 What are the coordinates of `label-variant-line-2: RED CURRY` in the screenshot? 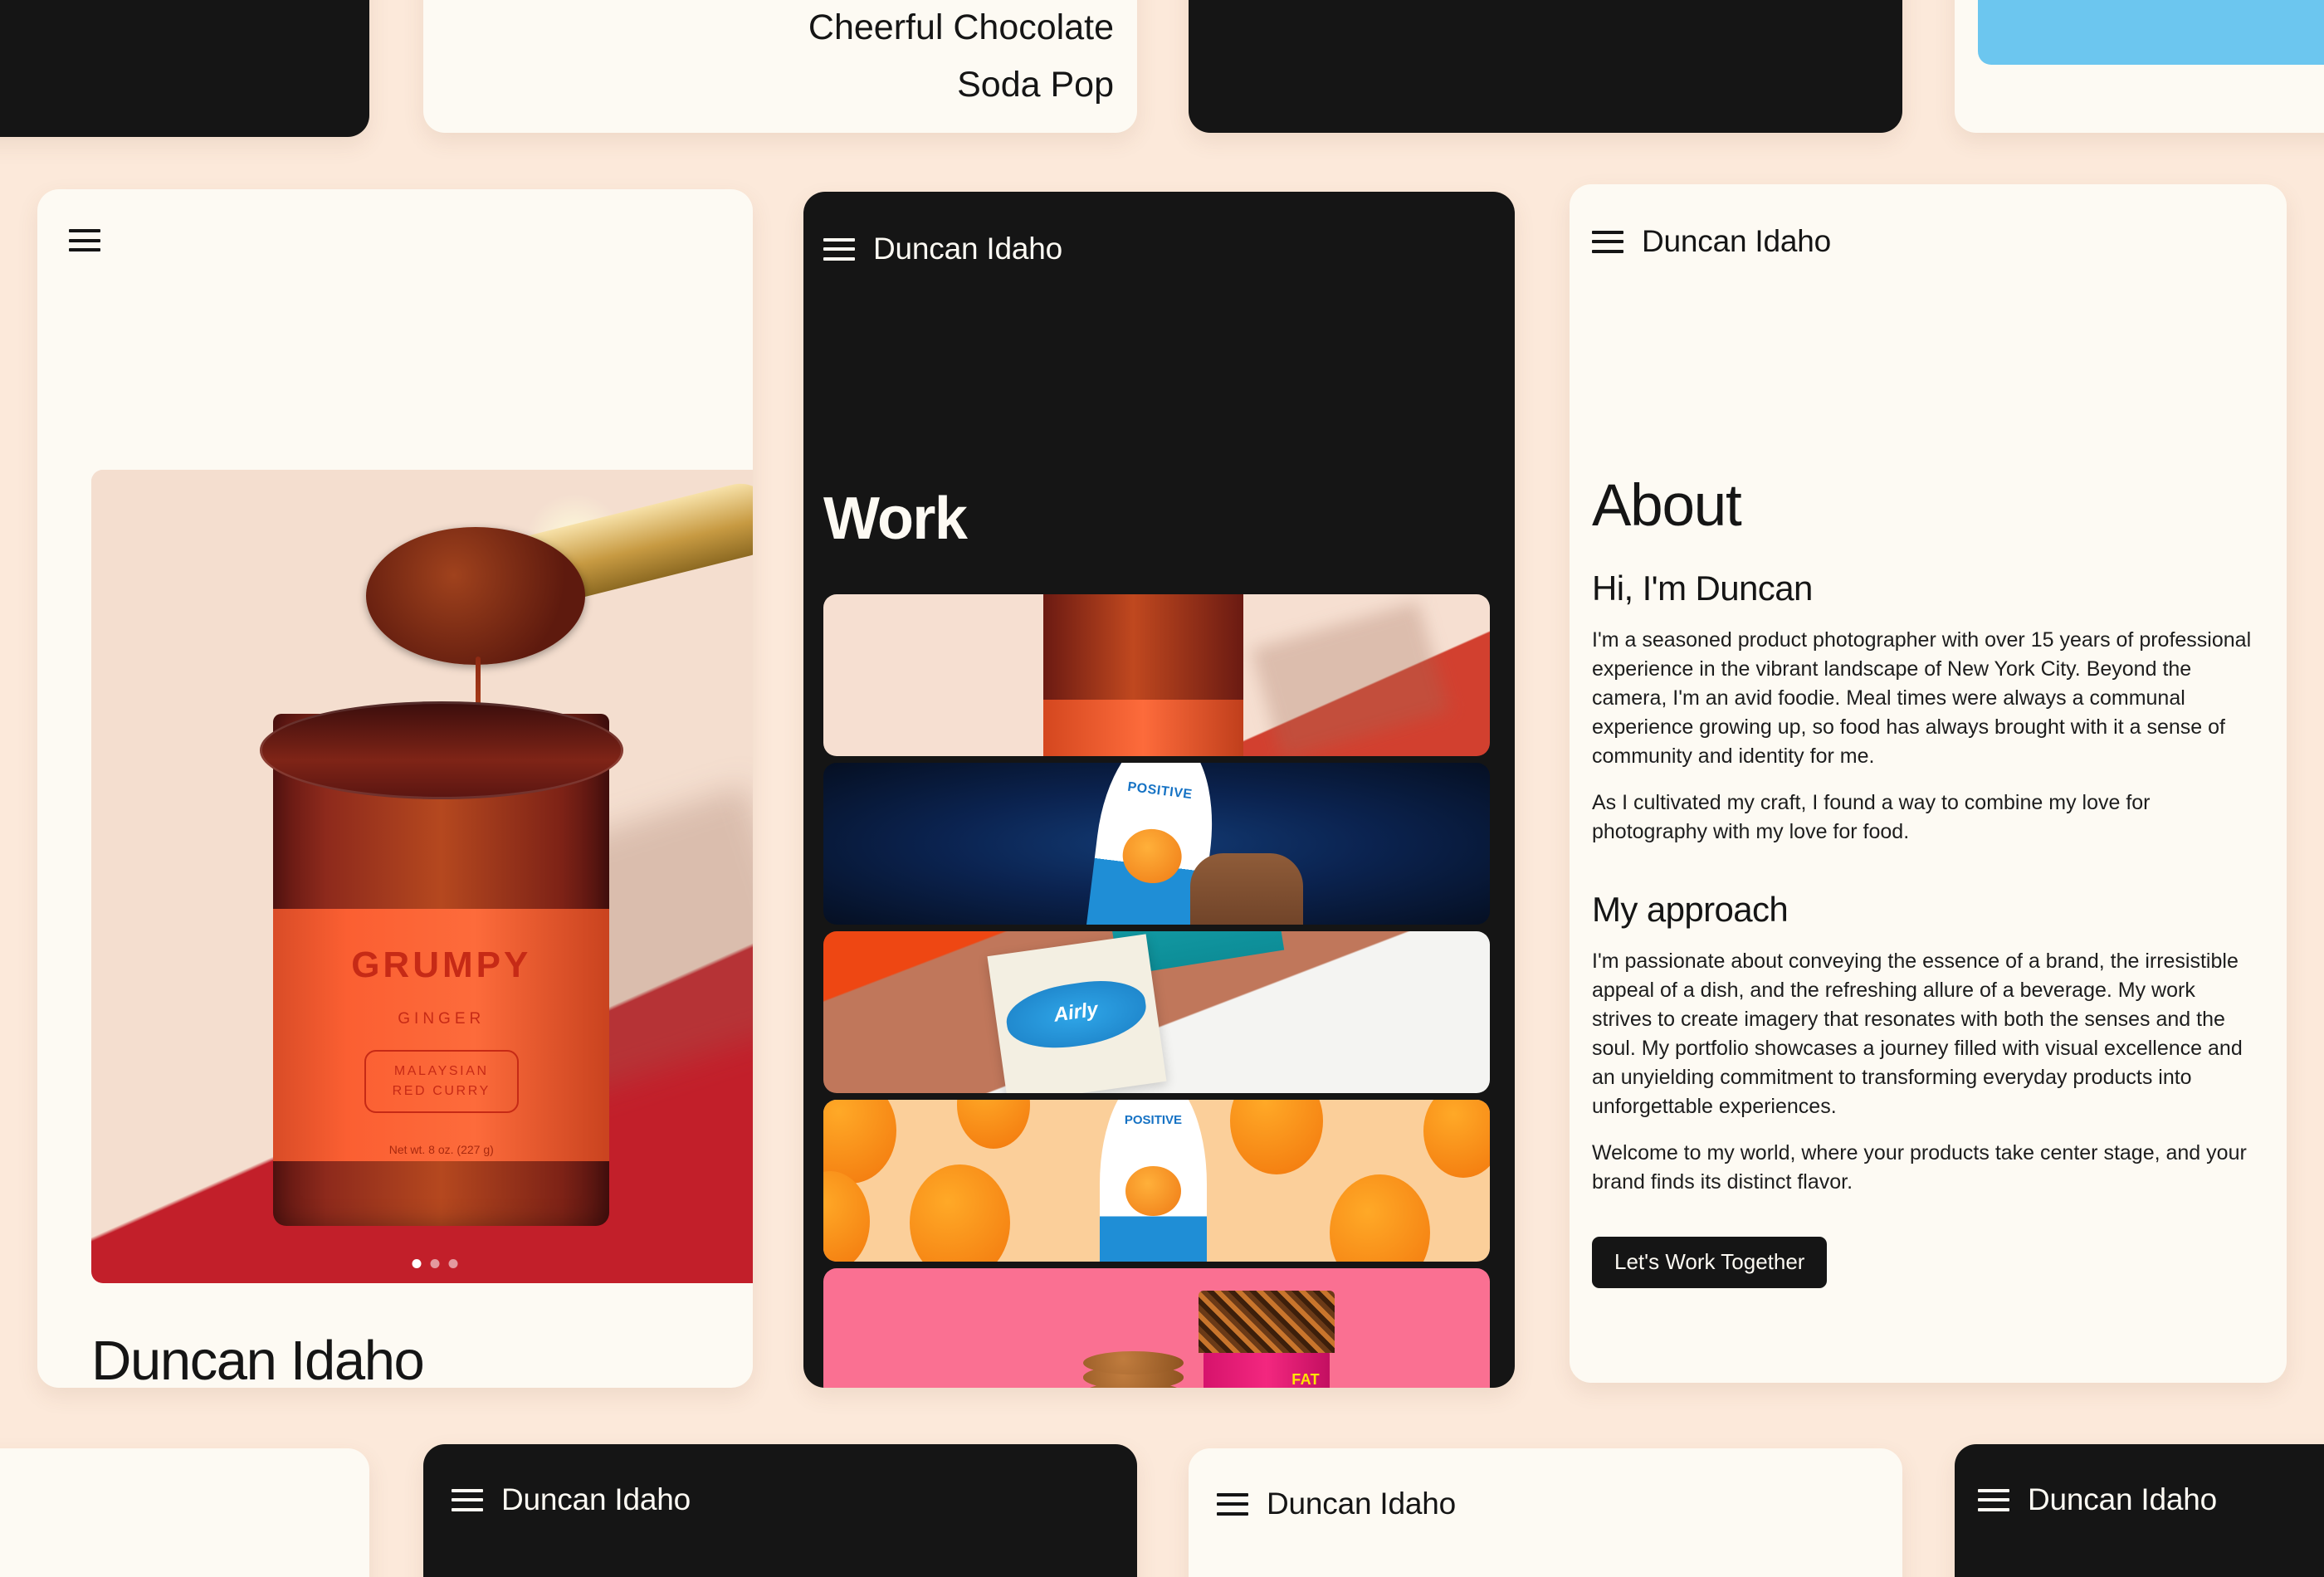 It's located at (442, 1091).